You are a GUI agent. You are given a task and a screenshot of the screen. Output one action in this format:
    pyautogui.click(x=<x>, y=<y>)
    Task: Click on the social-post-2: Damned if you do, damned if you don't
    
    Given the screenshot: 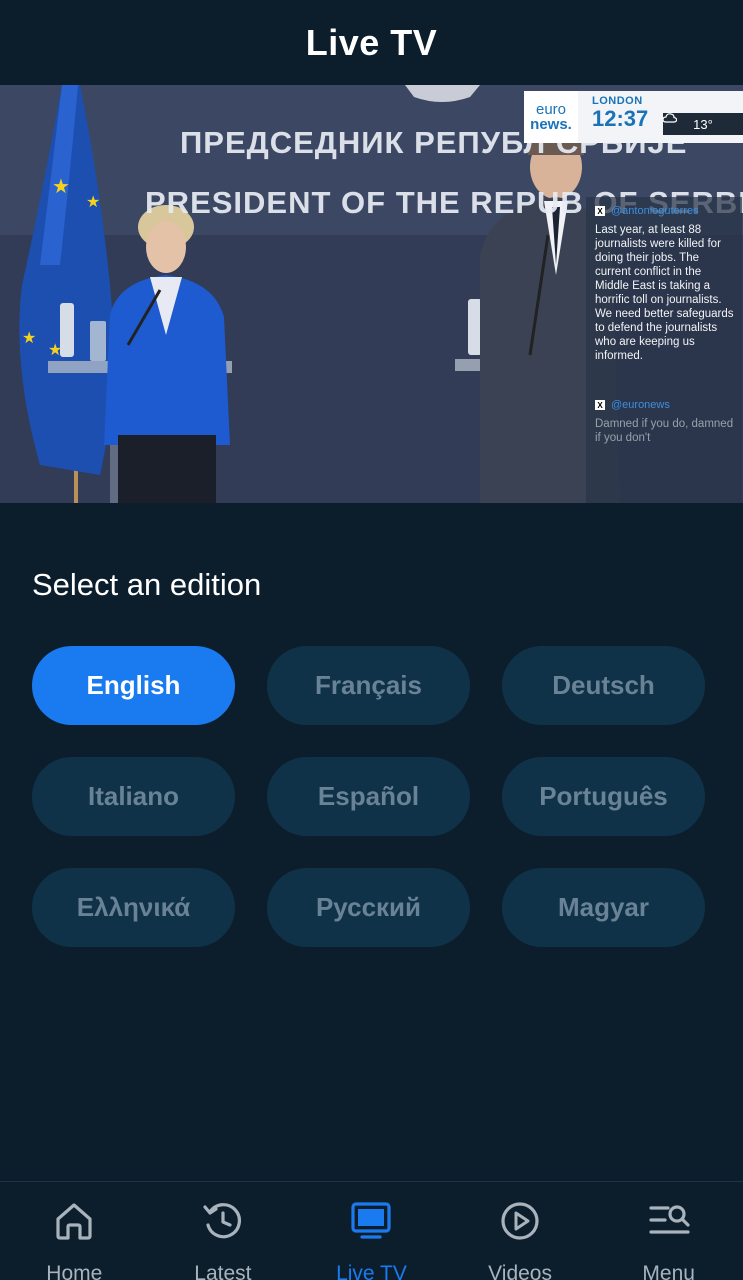 What is the action you would take?
    pyautogui.click(x=664, y=431)
    